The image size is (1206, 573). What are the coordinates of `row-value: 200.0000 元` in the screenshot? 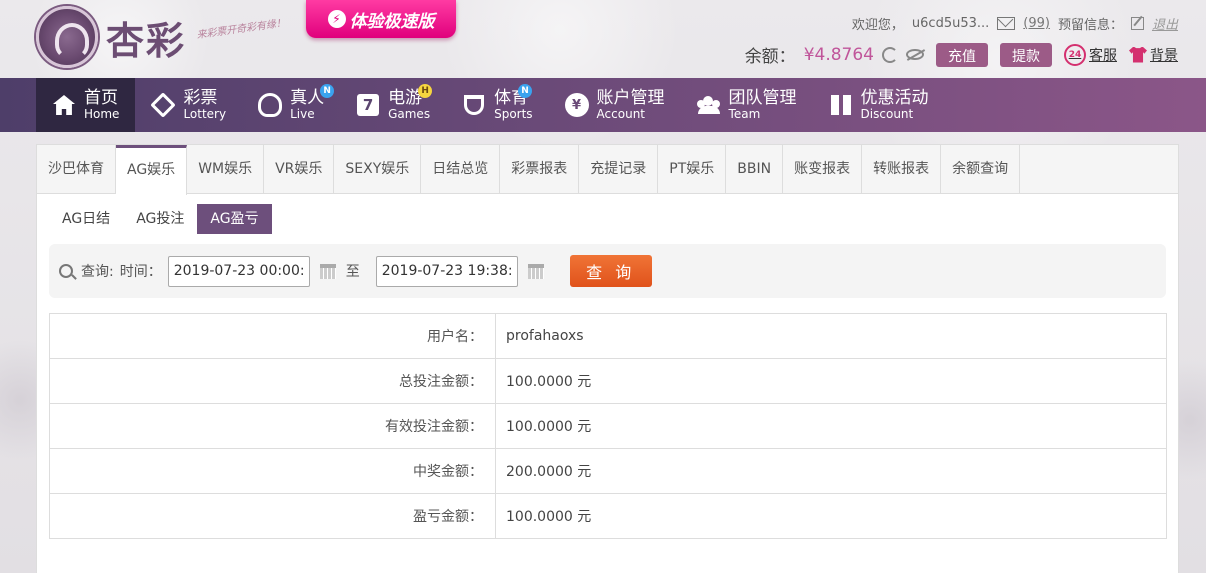 It's located at (831, 471).